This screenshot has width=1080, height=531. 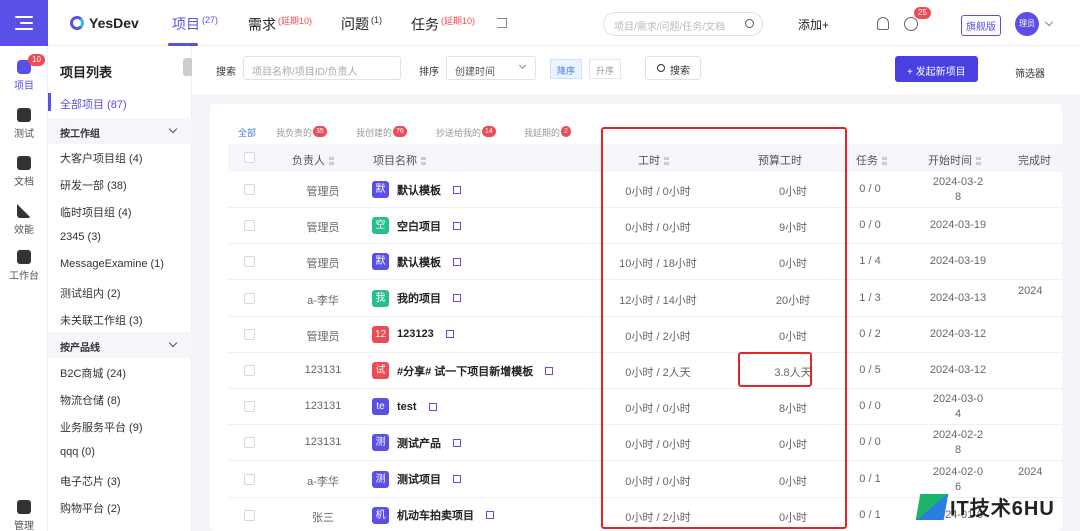 What do you see at coordinates (381, 132) in the screenshot?
I see `subtab-created: 我创建的 76` at bounding box center [381, 132].